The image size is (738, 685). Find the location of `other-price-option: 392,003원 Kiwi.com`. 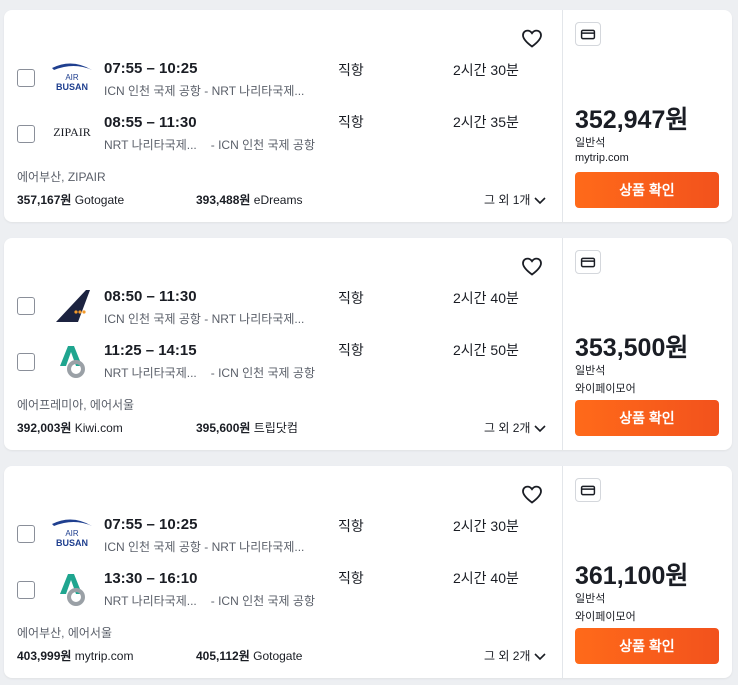

other-price-option: 392,003원 Kiwi.com is located at coordinates (70, 427).